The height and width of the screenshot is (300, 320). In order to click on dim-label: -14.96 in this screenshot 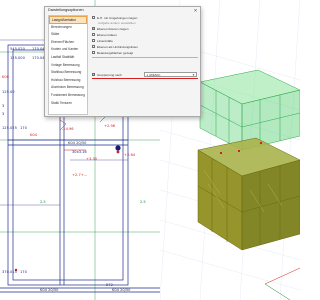, I will do `click(68, 129)`.